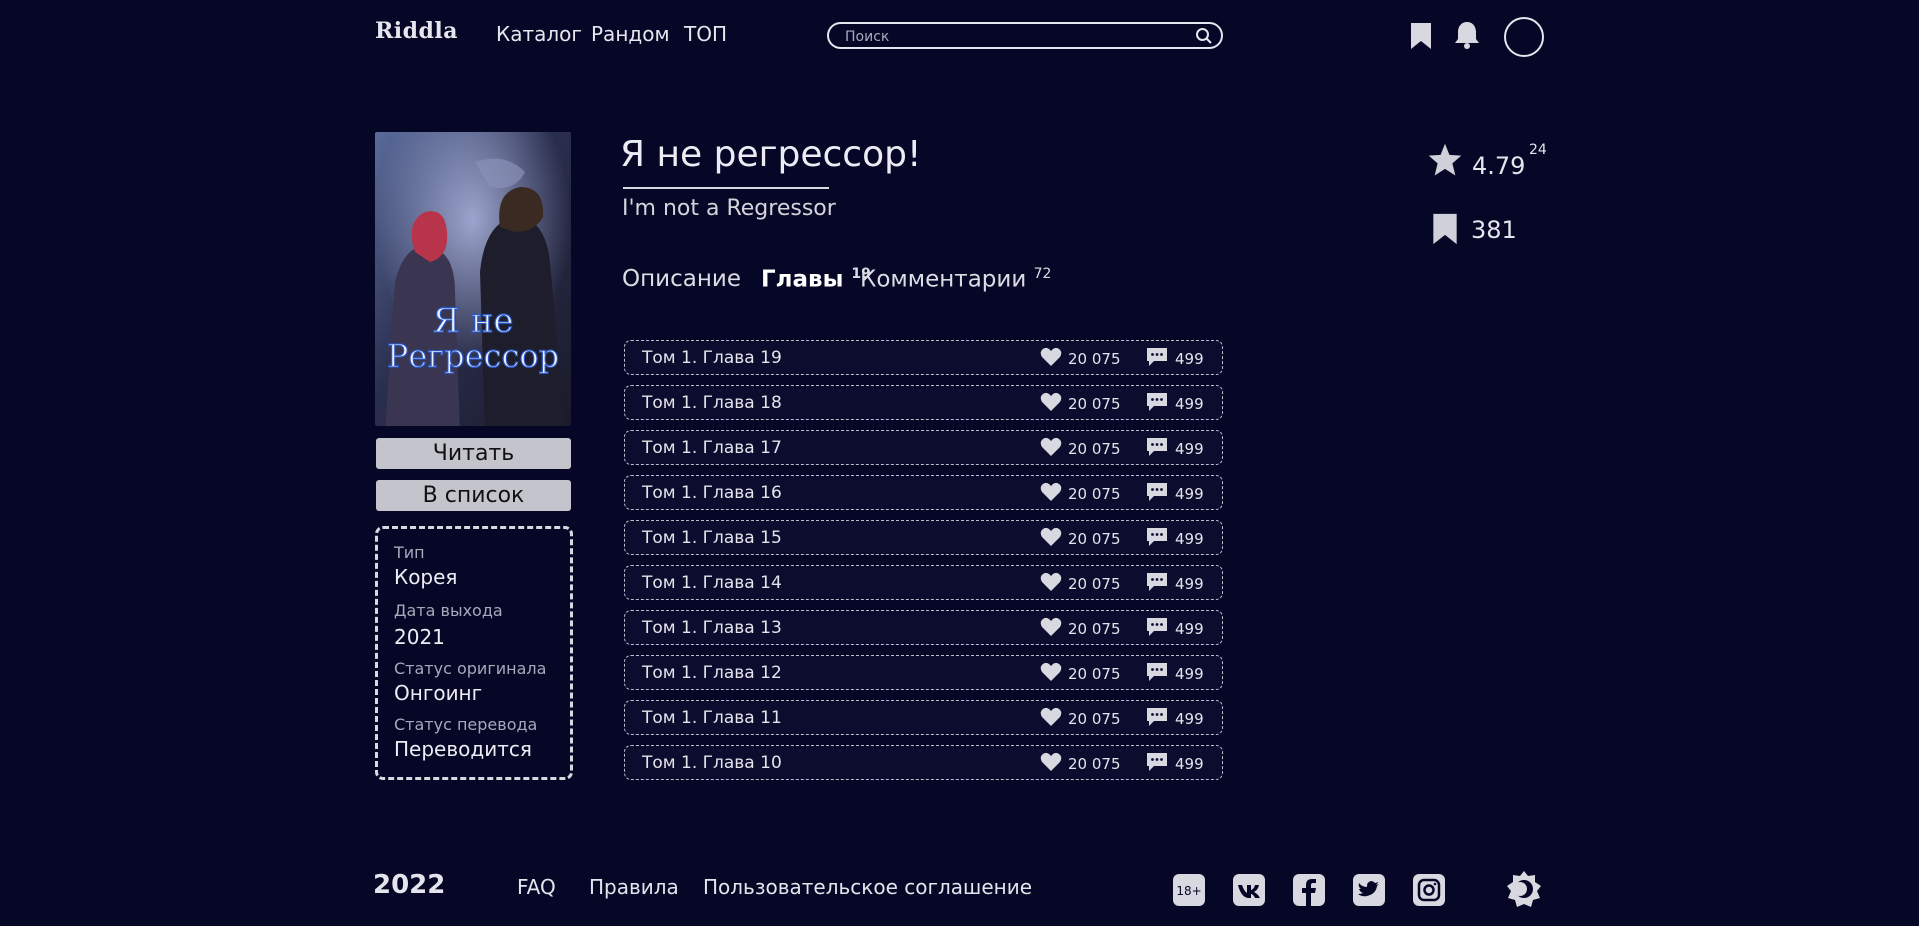 This screenshot has height=926, width=1919. I want to click on chapter-row: Том 1. Глава 16 20 075 499, so click(923, 492).